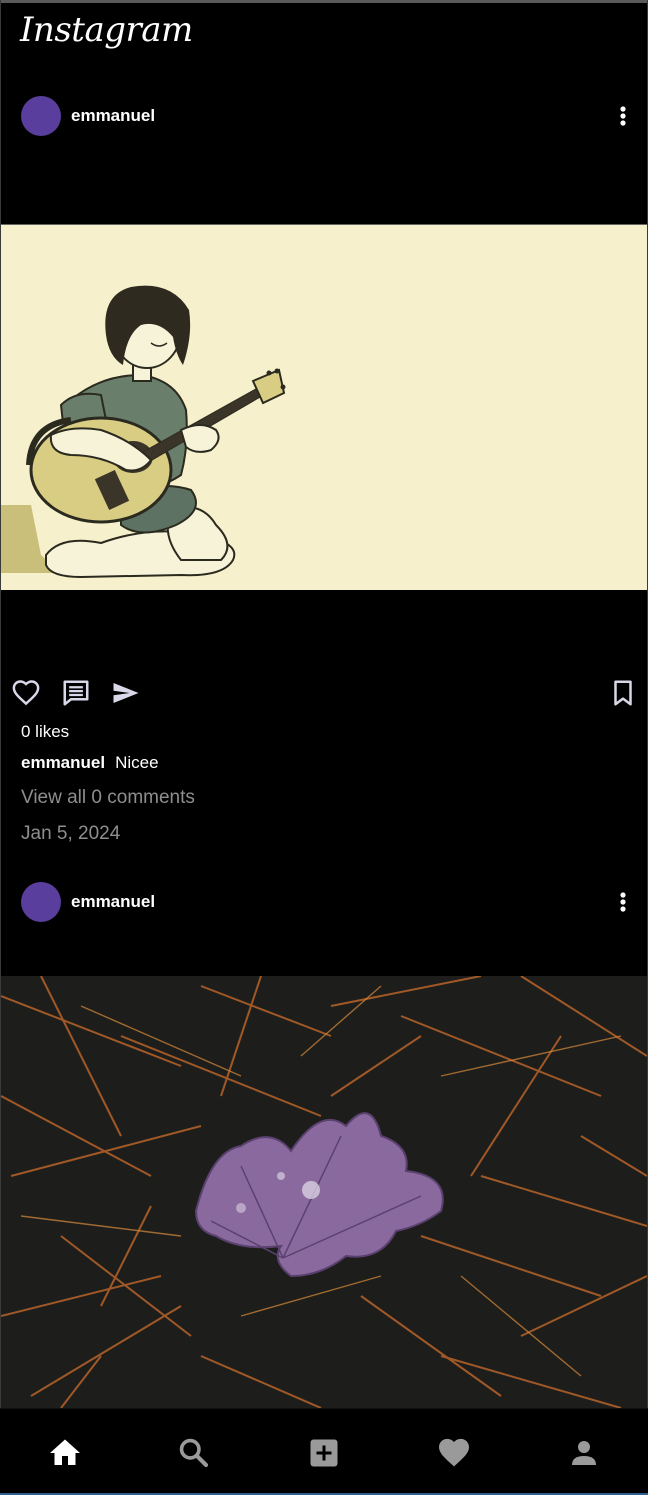  Describe the element at coordinates (45, 731) in the screenshot. I see `likes-count: 0 likes` at that location.